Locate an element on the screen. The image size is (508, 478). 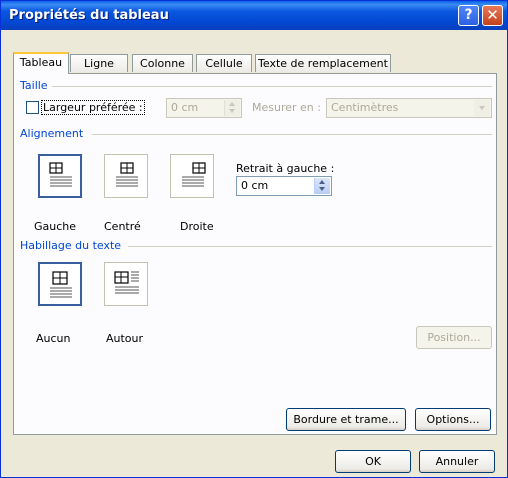
group-label-taille: Taille is located at coordinates (34, 85).